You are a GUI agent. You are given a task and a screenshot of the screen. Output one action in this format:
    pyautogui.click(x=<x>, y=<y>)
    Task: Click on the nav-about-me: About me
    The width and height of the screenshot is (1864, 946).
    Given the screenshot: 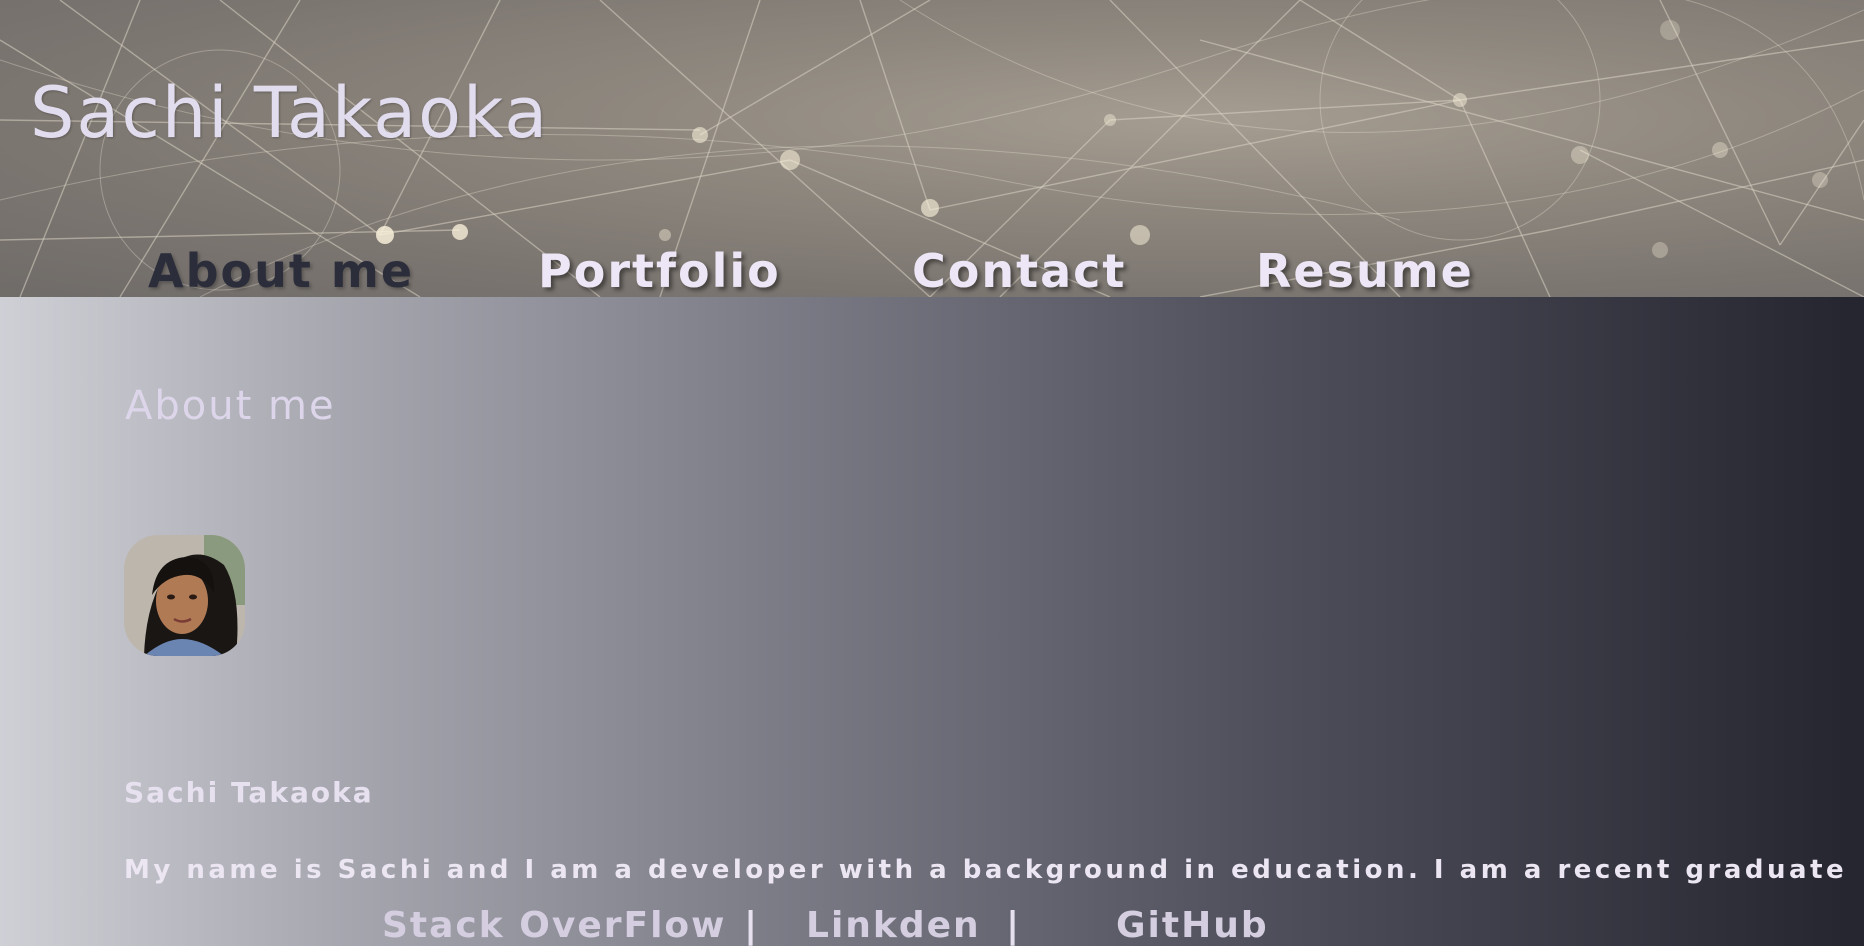 What is the action you would take?
    pyautogui.click(x=281, y=271)
    